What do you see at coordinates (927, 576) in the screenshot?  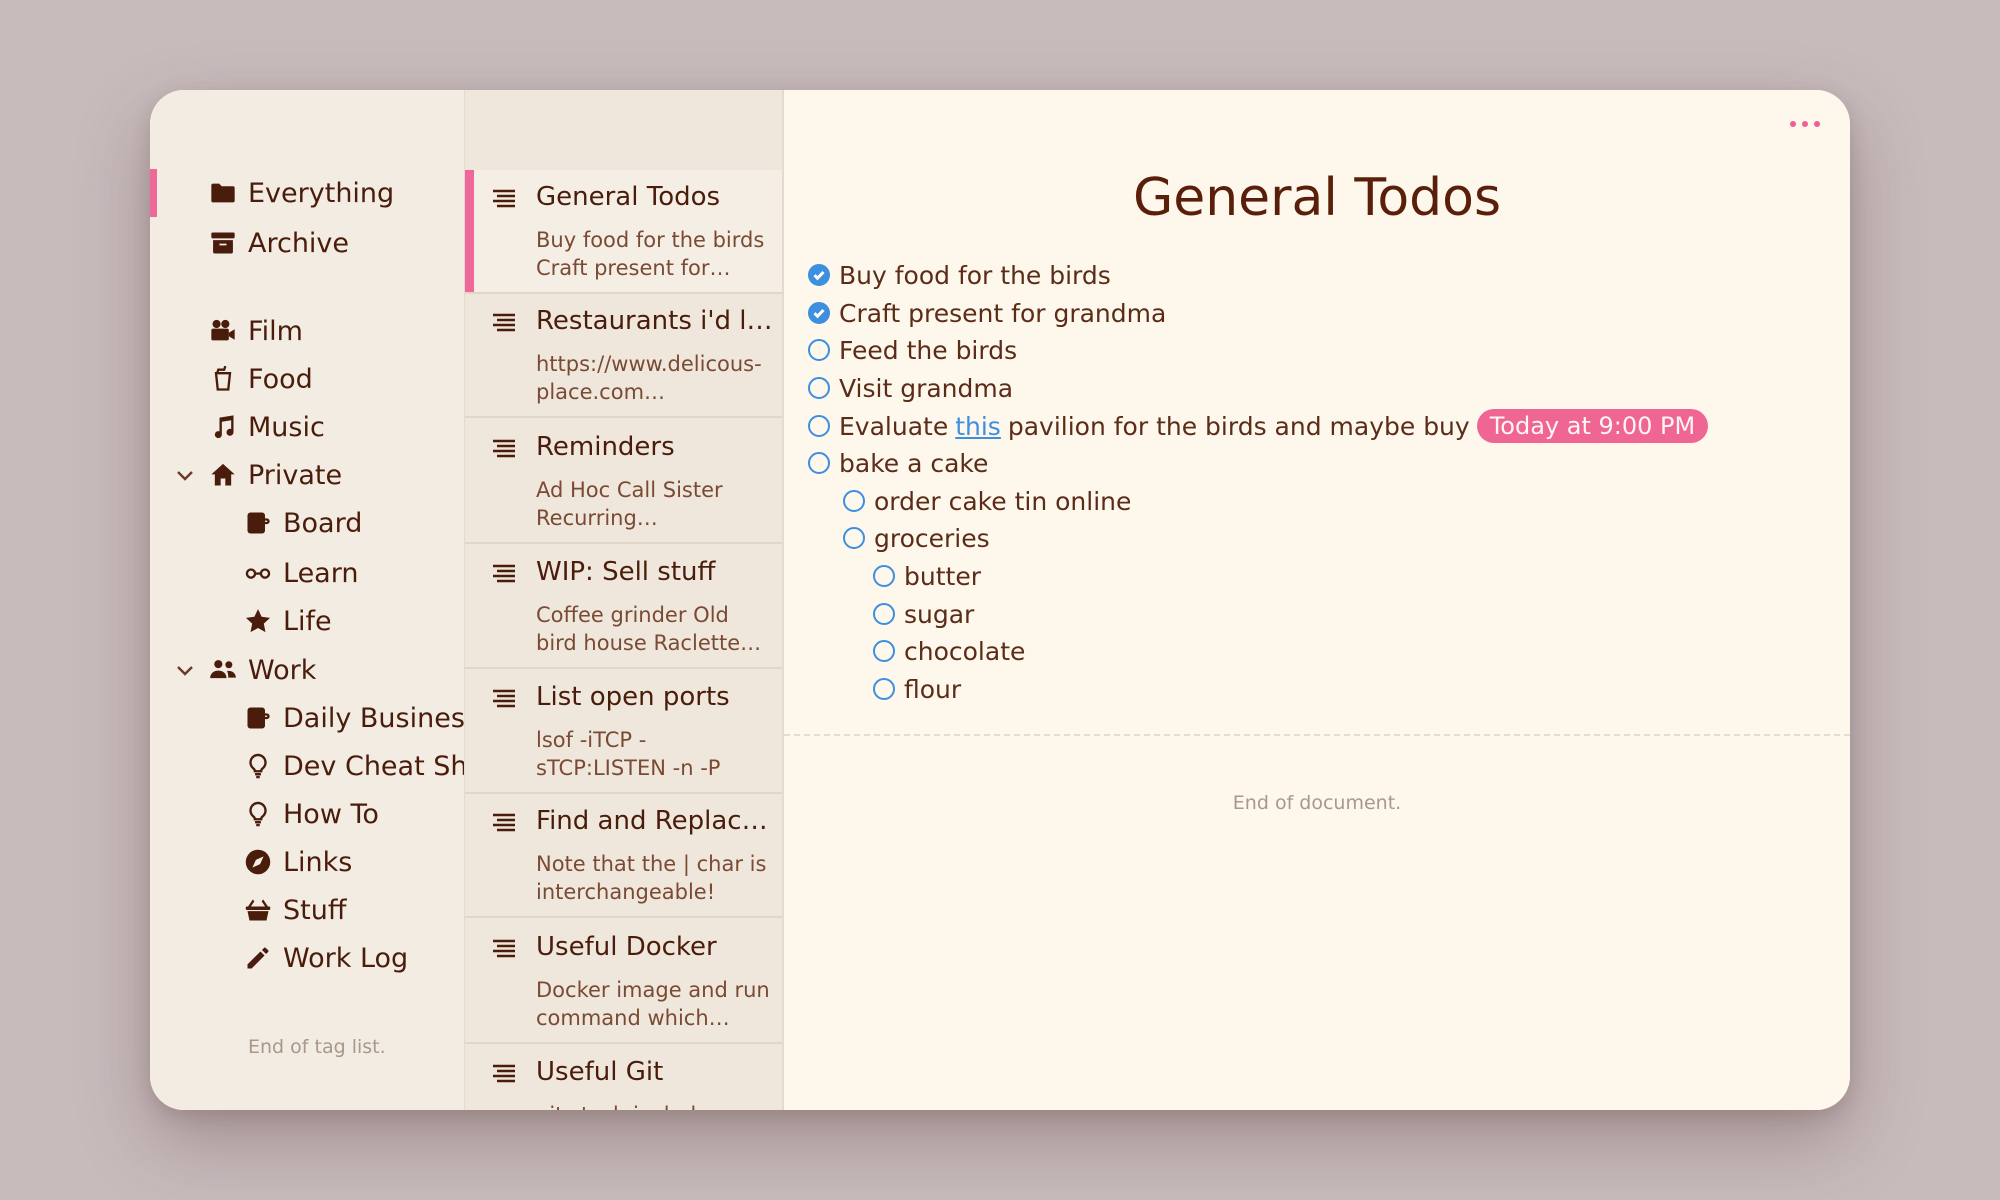 I see `todo-item: butter` at bounding box center [927, 576].